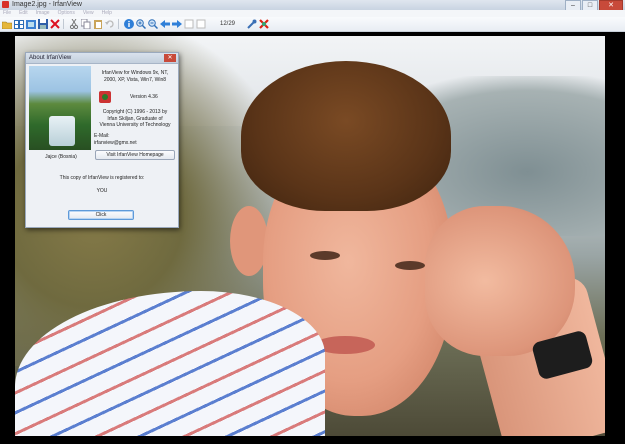  Describe the element at coordinates (135, 73) in the screenshot. I see `product-line-1: IrfanView for Windows 9x, NT,` at that location.